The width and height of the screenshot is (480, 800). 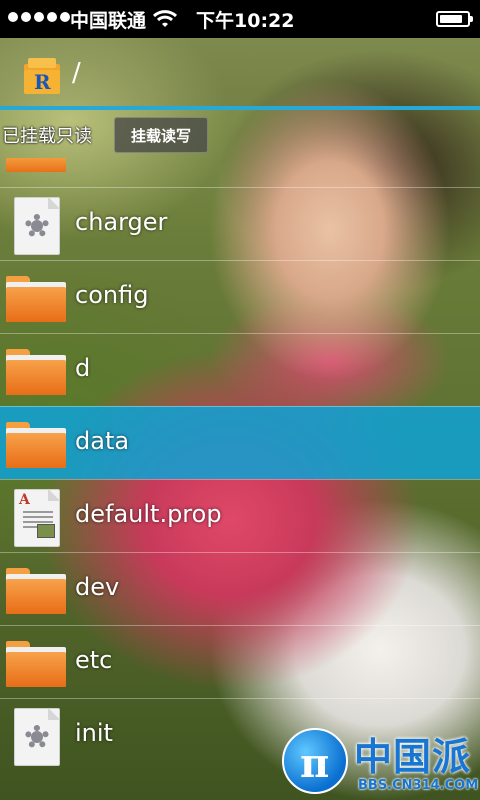 I want to click on partial-folder-icon, so click(x=36, y=165).